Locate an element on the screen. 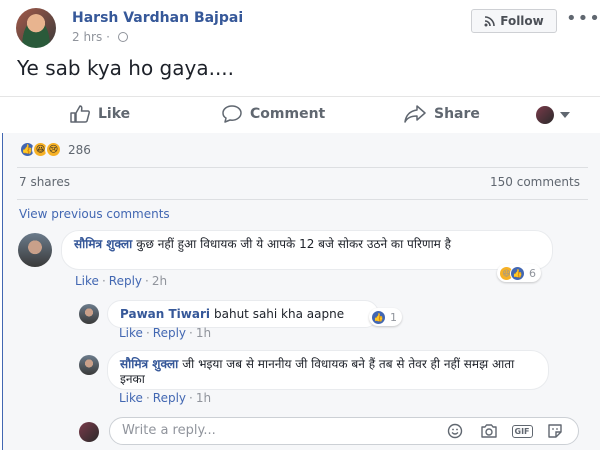 The image size is (600, 450). share-icon is located at coordinates (415, 114).